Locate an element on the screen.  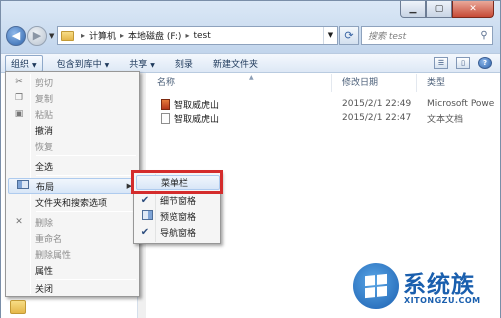
media-file-icon is located at coordinates (165, 104).